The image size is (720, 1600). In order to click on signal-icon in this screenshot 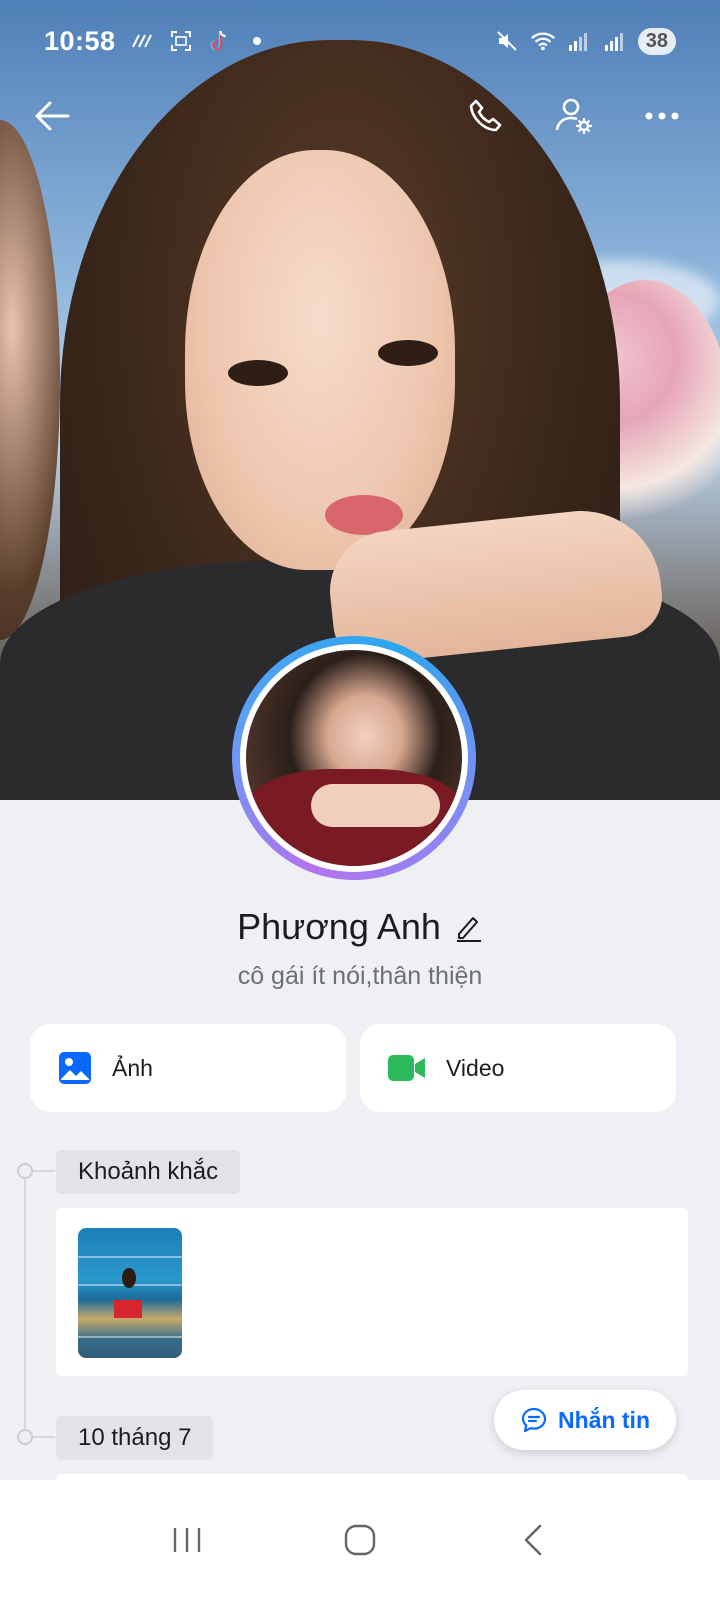, I will do `click(579, 41)`.